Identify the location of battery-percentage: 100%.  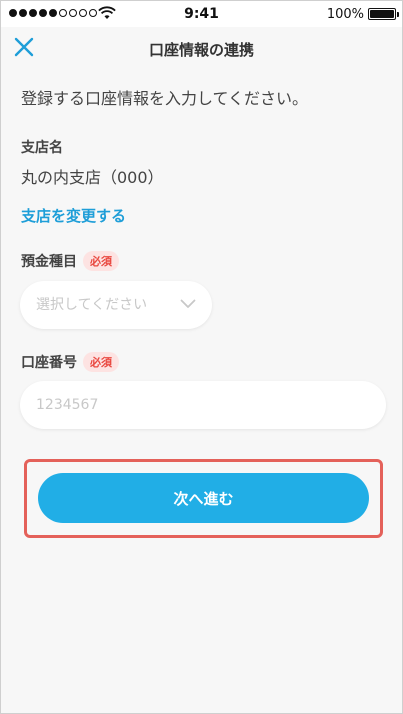
(345, 14).